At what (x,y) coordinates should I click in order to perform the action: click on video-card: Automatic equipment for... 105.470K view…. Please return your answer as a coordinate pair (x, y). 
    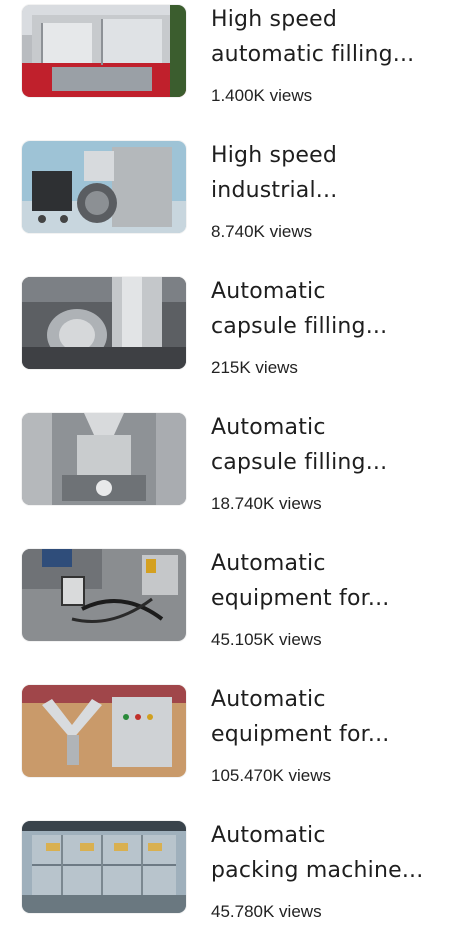
    Looking at the image, I should click on (228, 748).